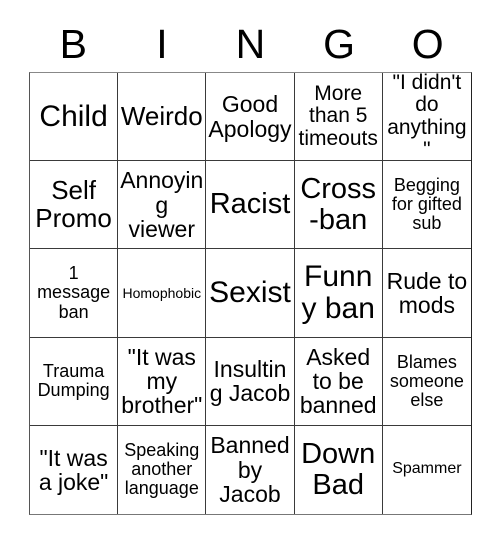 The width and height of the screenshot is (500, 544). I want to click on bingo-cell-label: Trauma Dumping, so click(73, 381).